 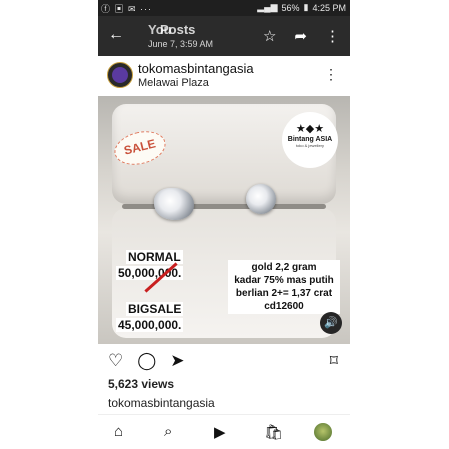 What do you see at coordinates (261, 199) in the screenshot?
I see `earring-right` at bounding box center [261, 199].